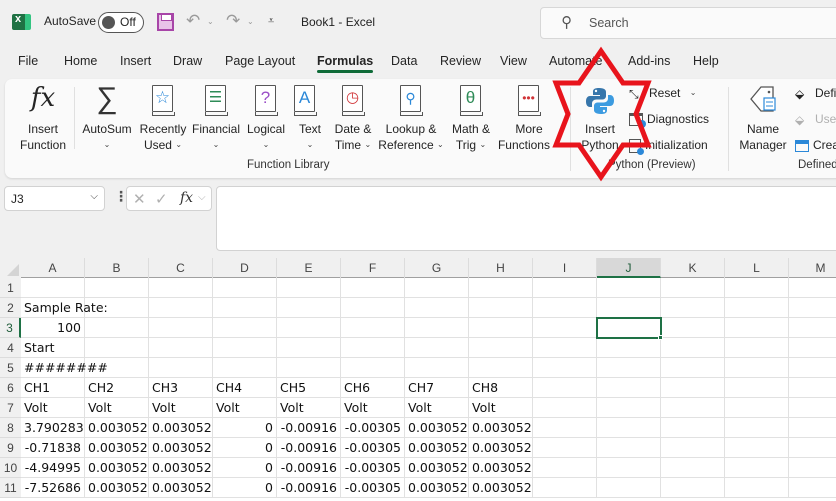 The image size is (836, 501). Describe the element at coordinates (181, 488) in the screenshot. I see `cell-c11: 0.003052` at that location.